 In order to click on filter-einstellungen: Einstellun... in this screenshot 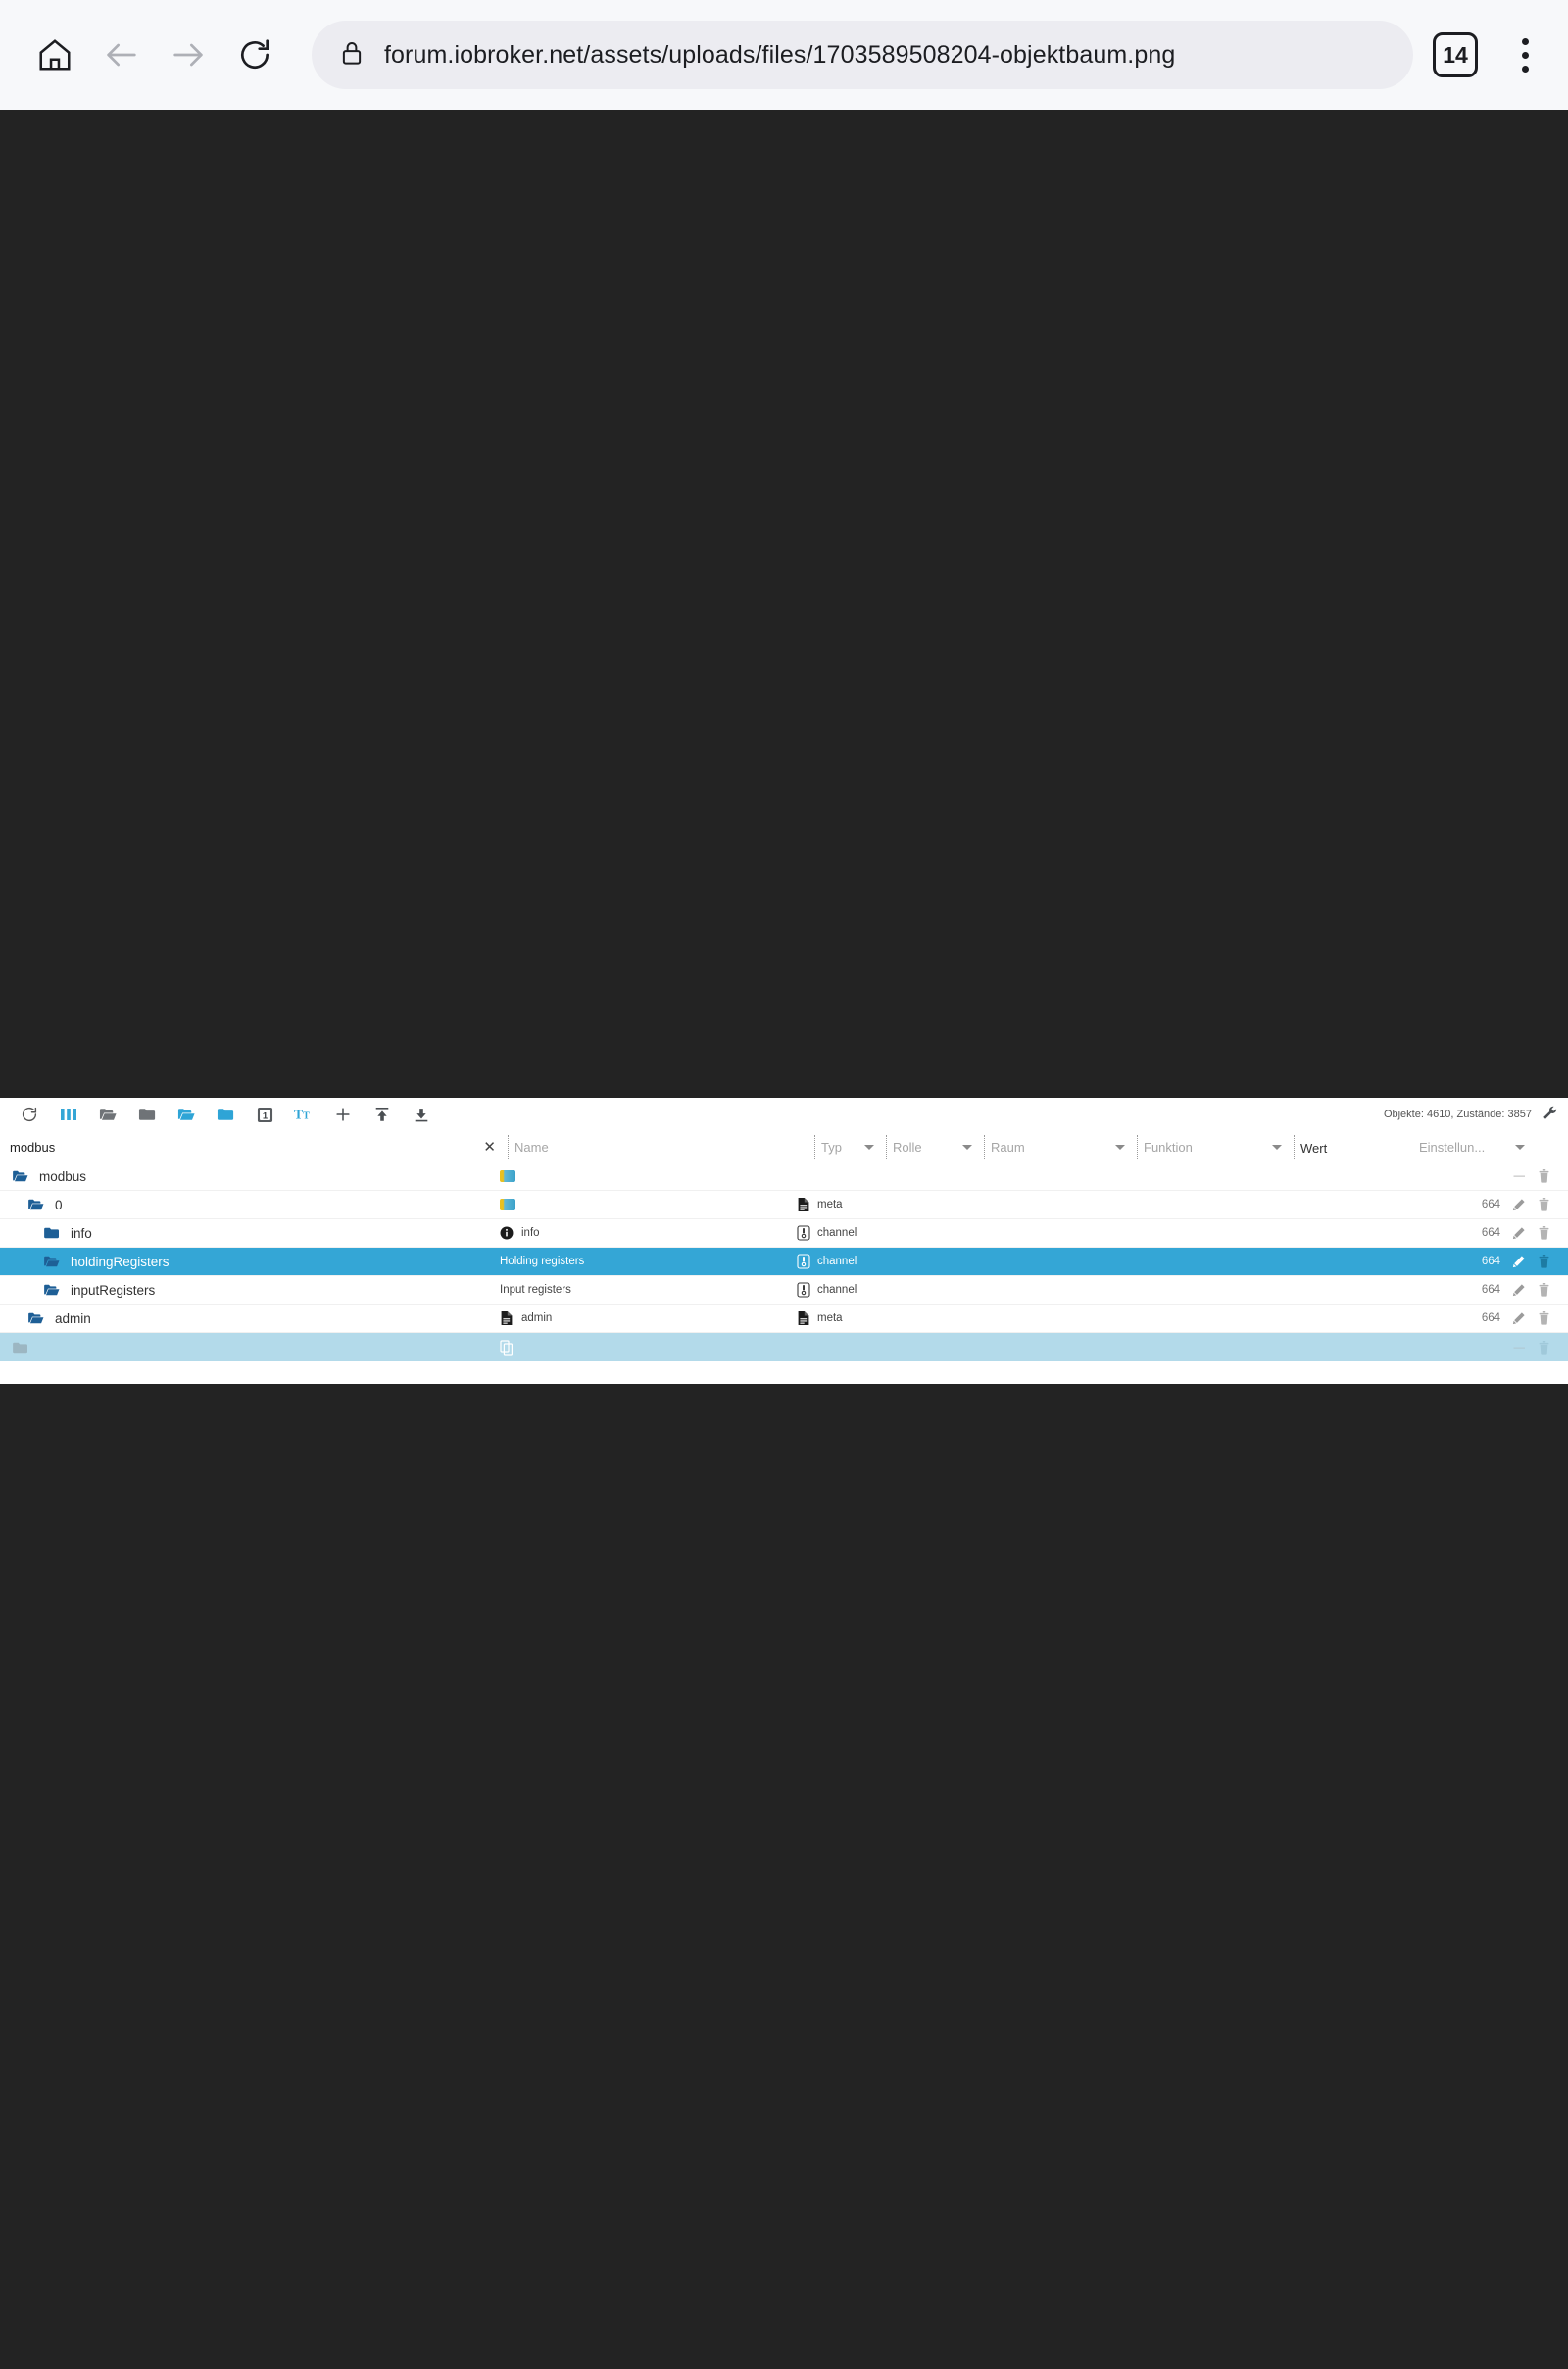, I will do `click(1471, 1147)`.